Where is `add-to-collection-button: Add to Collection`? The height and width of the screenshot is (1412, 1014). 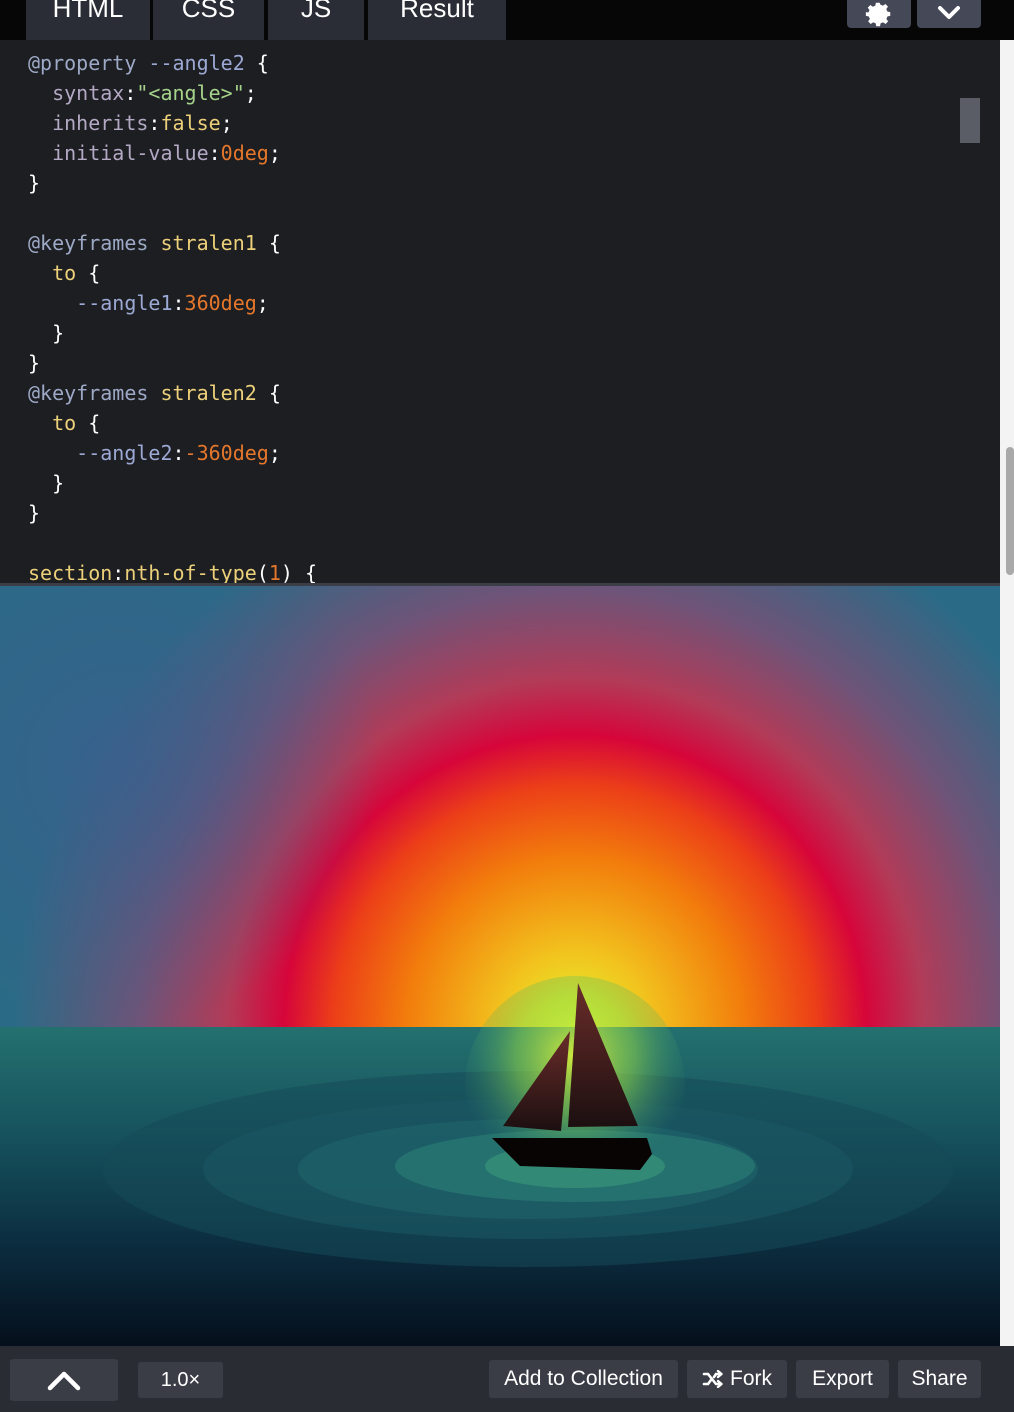
add-to-collection-button: Add to Collection is located at coordinates (583, 1379).